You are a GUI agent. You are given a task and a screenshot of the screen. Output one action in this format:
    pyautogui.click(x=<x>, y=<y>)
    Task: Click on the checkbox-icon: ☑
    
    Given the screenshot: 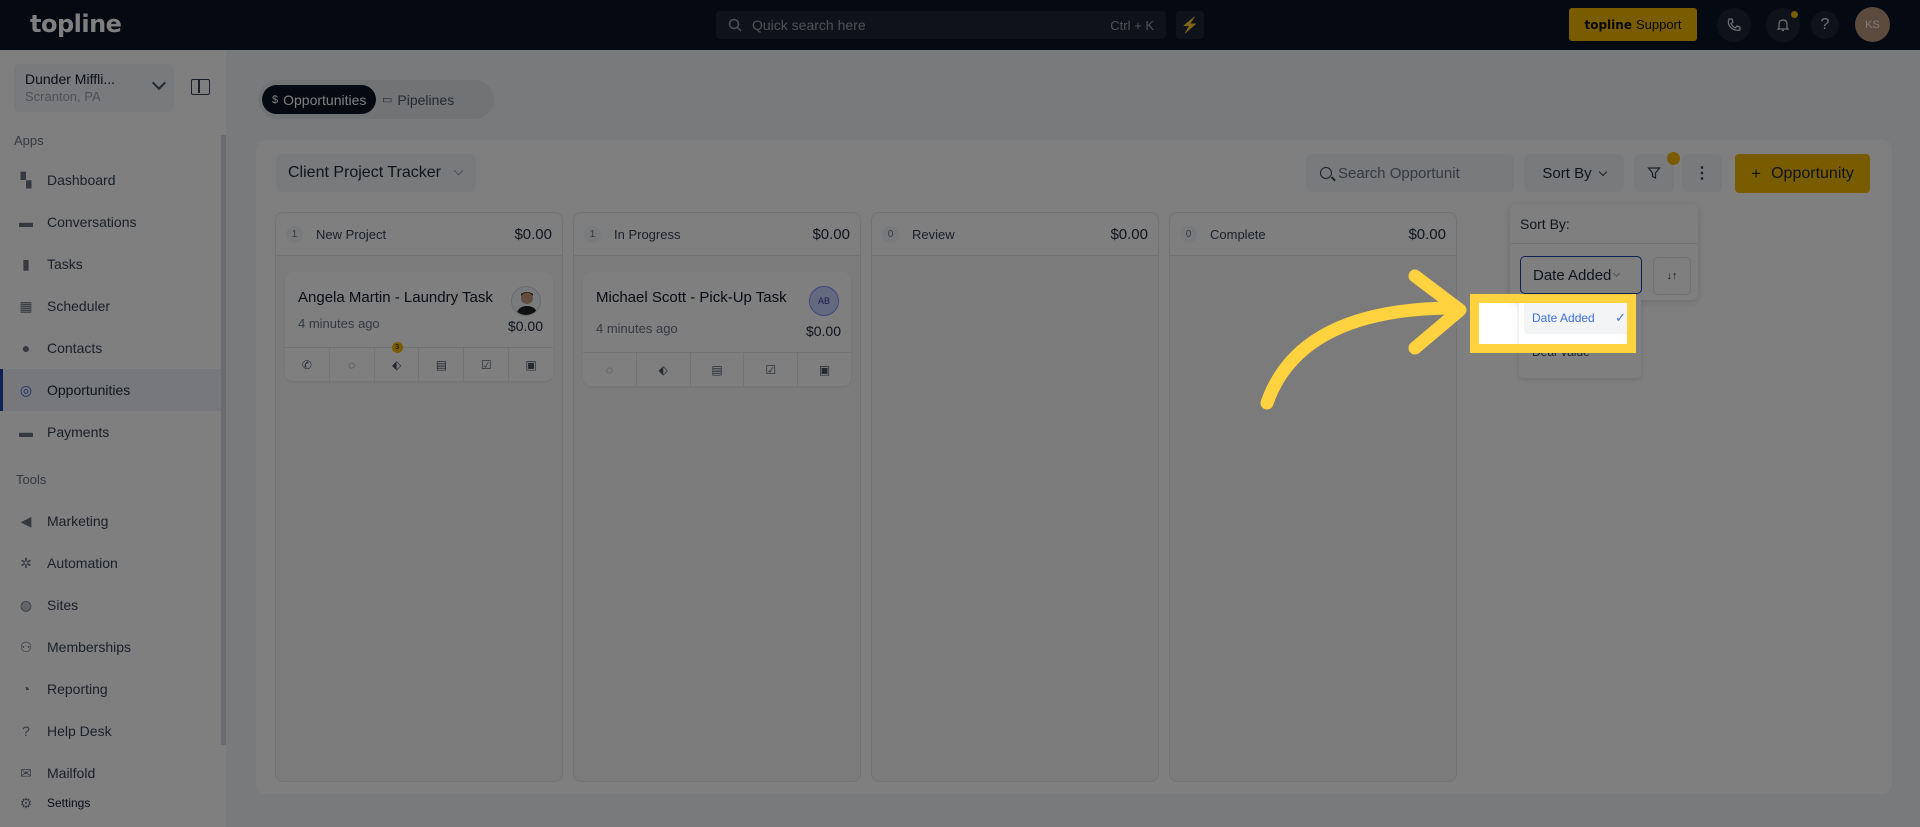 What is the action you would take?
    pyautogui.click(x=771, y=369)
    